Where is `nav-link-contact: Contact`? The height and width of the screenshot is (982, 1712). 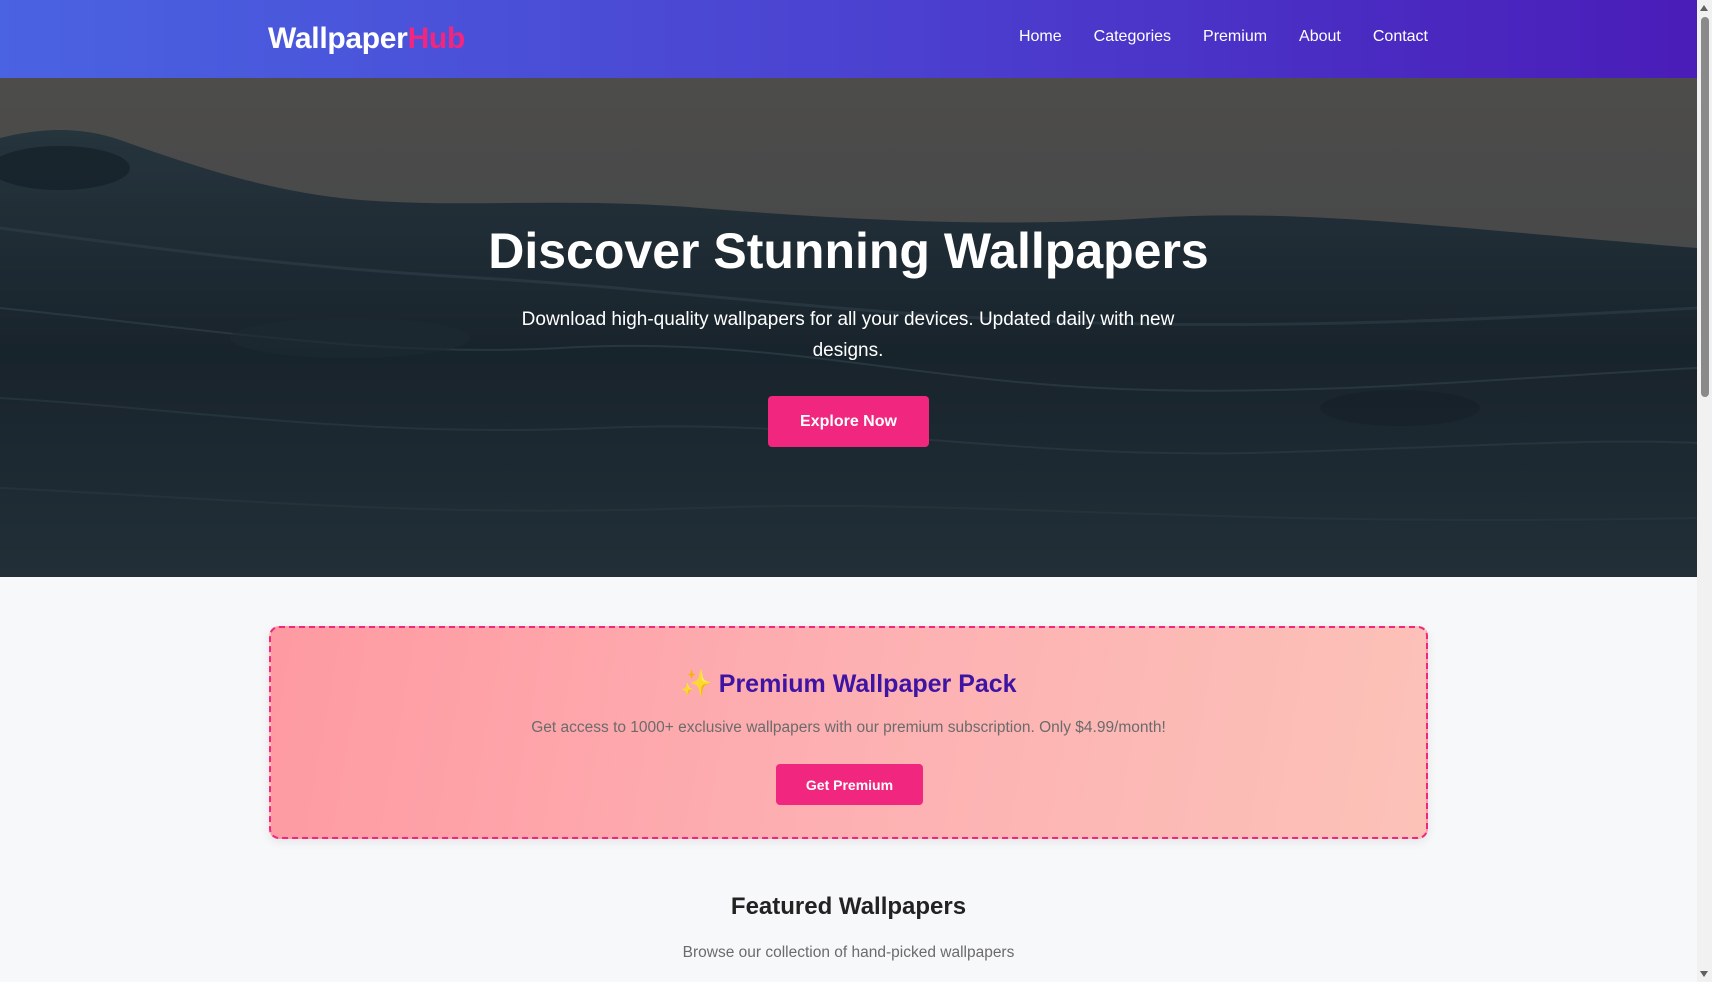
nav-link-contact: Contact is located at coordinates (1400, 37).